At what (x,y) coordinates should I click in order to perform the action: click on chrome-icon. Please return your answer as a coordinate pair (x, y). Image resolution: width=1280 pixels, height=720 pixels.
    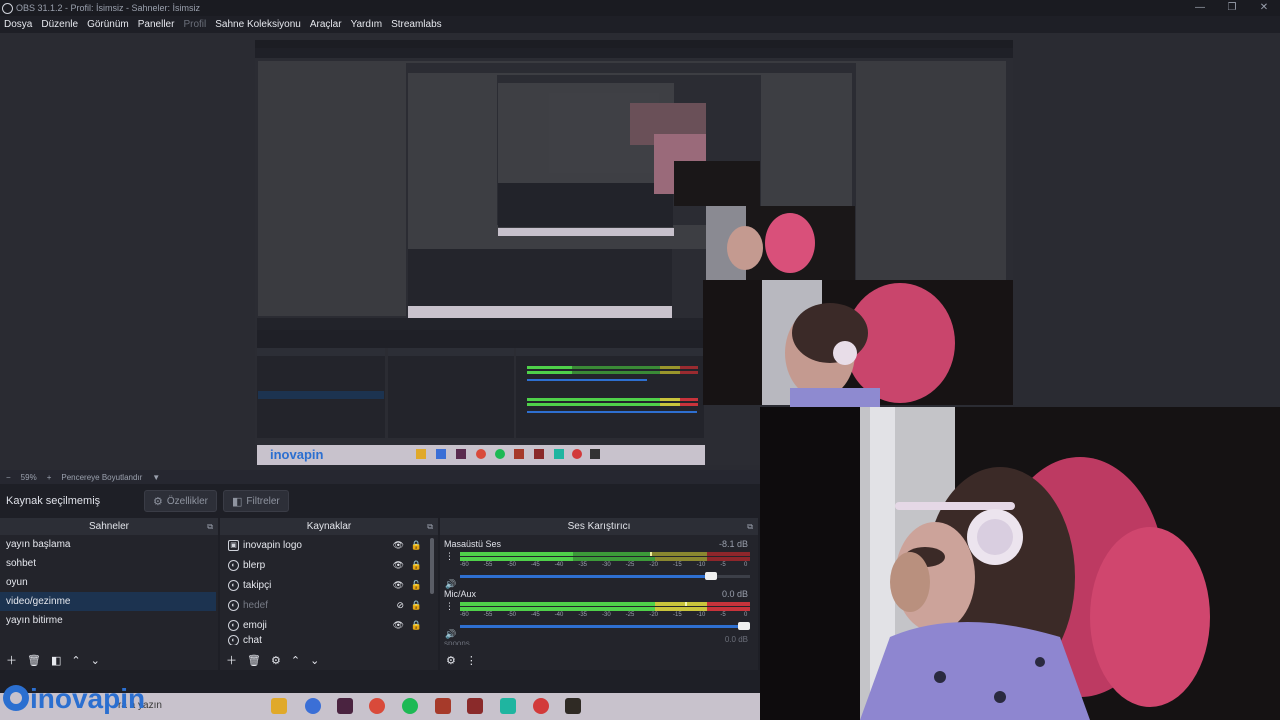
    Looking at the image, I should click on (377, 706).